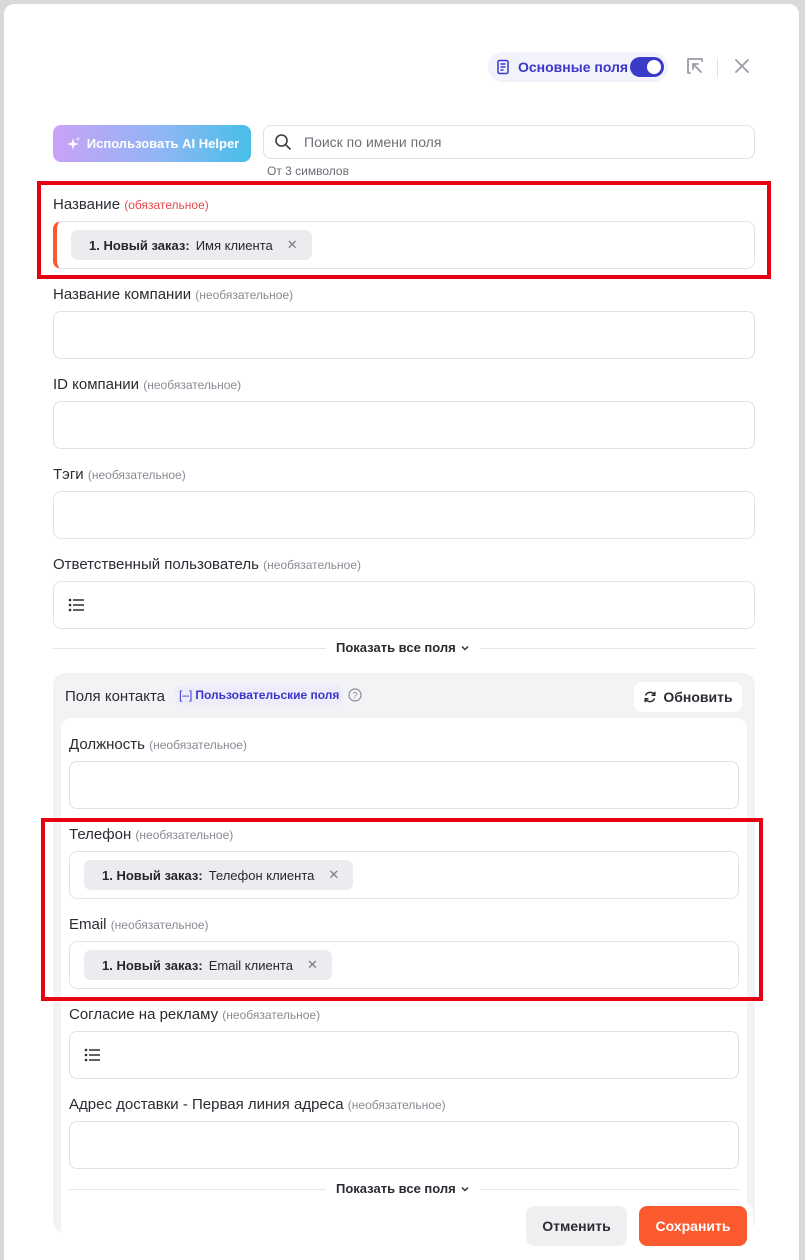 The image size is (805, 1260). Describe the element at coordinates (717, 68) in the screenshot. I see `header-divider` at that location.